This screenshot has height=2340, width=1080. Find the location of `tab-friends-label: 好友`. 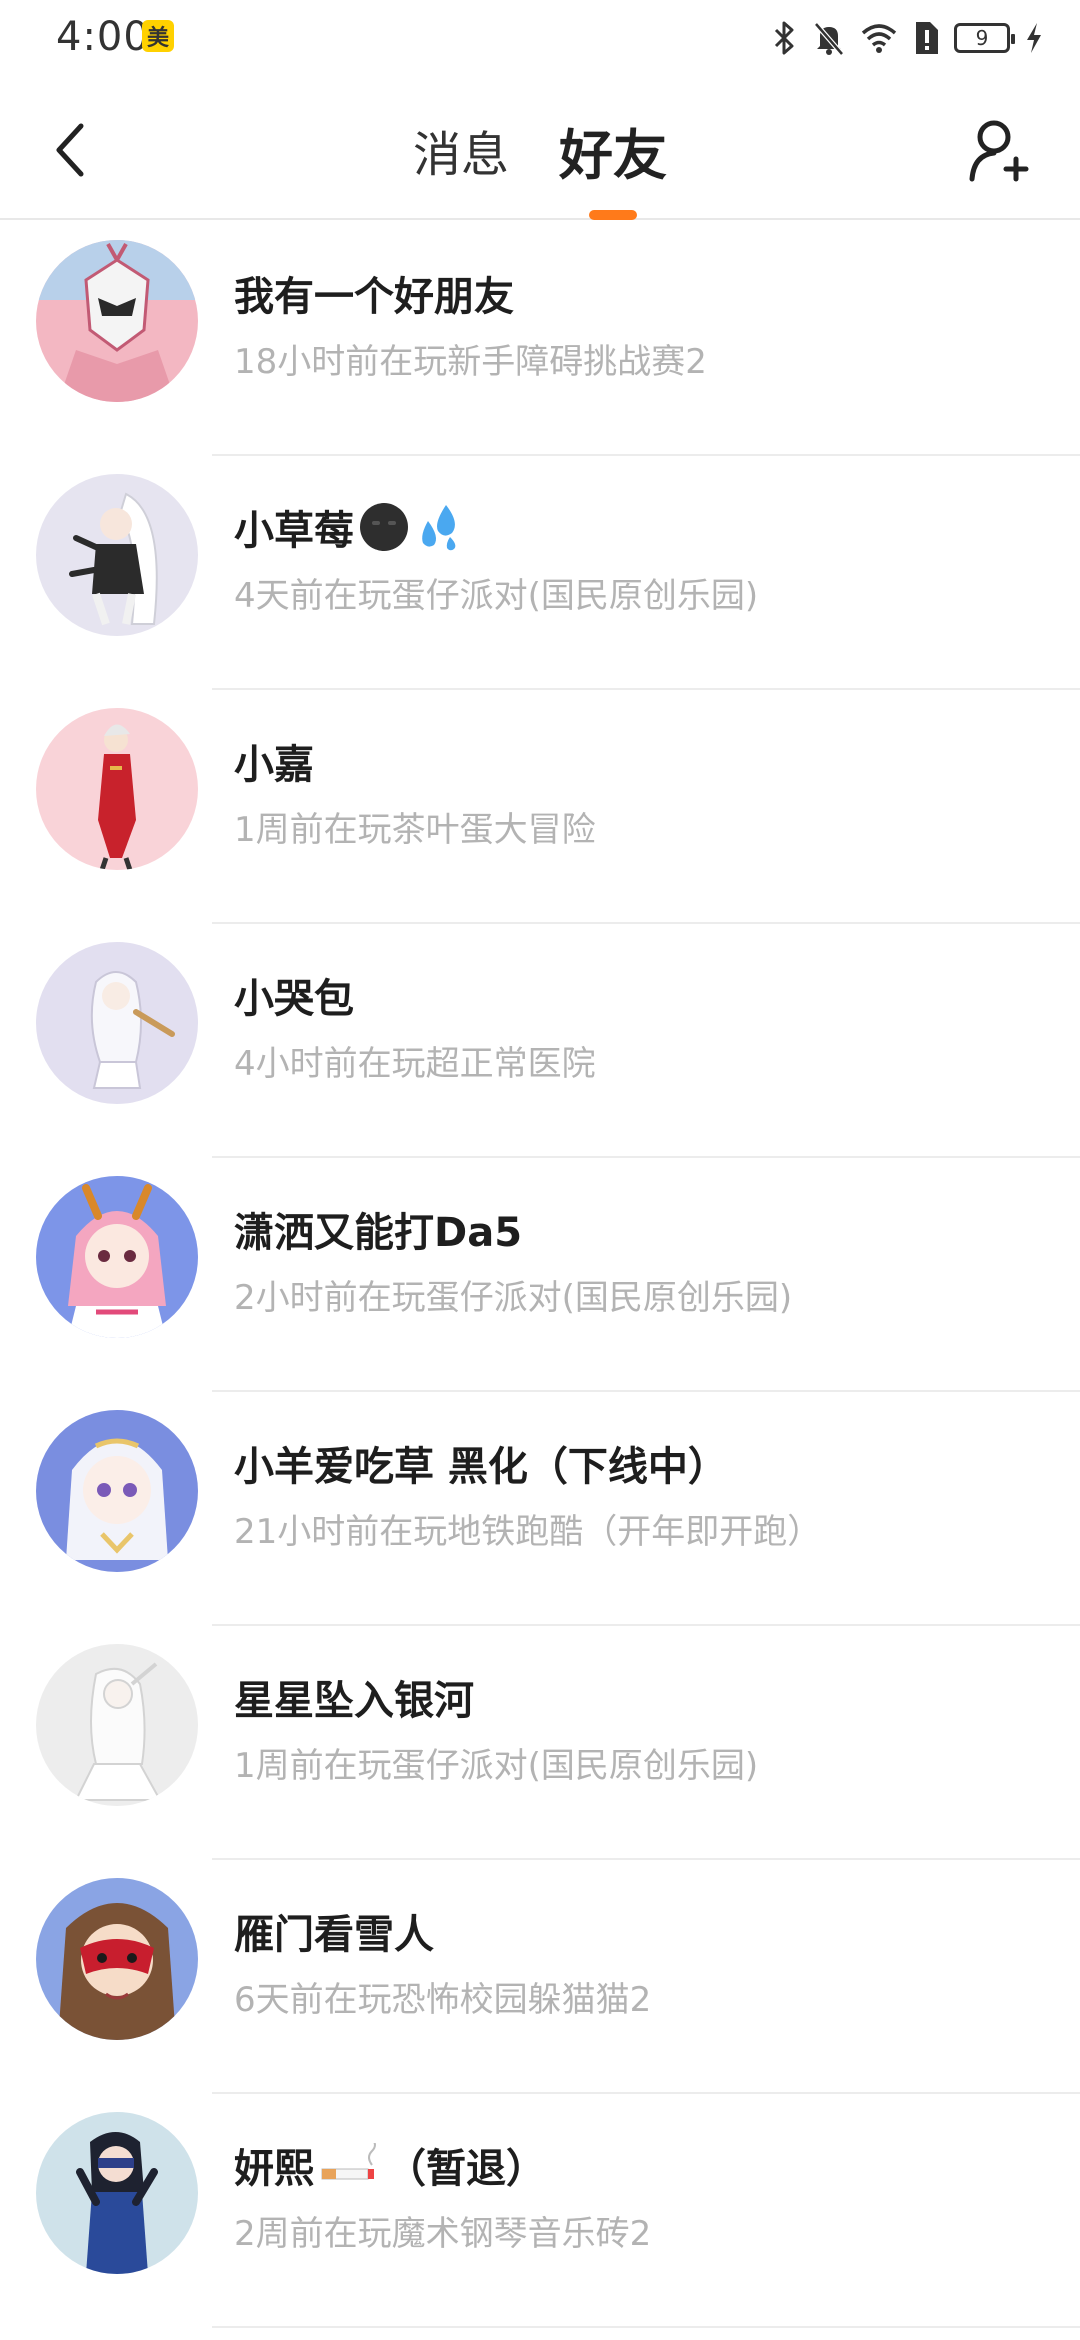

tab-friends-label: 好友 is located at coordinates (613, 155).